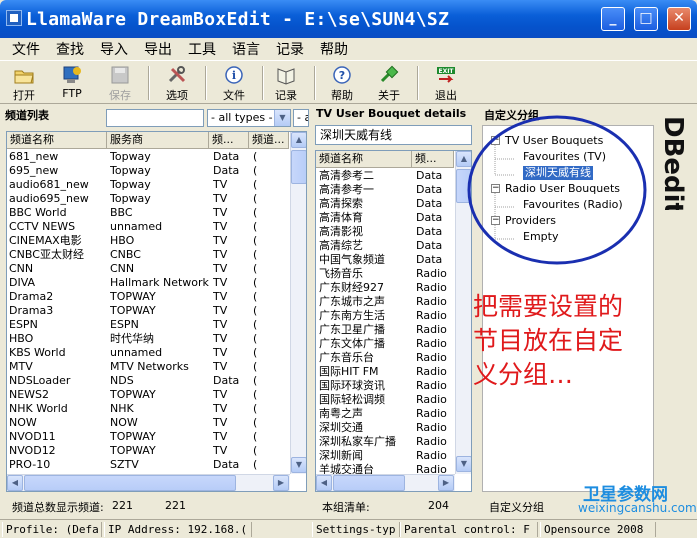 This screenshot has height=538, width=697. Describe the element at coordinates (148, 367) in the screenshot. I see `table-row: MTV MTV Networks TV (` at that location.